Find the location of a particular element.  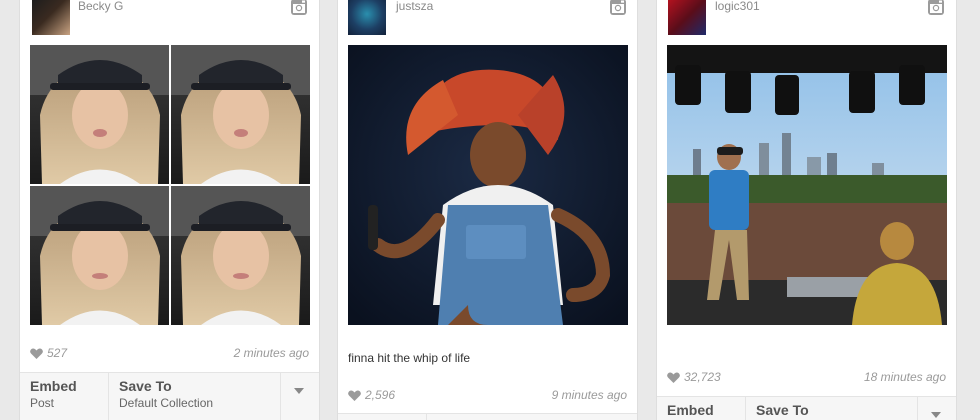

post-caption: finna hit the whip of life is located at coordinates (409, 358).